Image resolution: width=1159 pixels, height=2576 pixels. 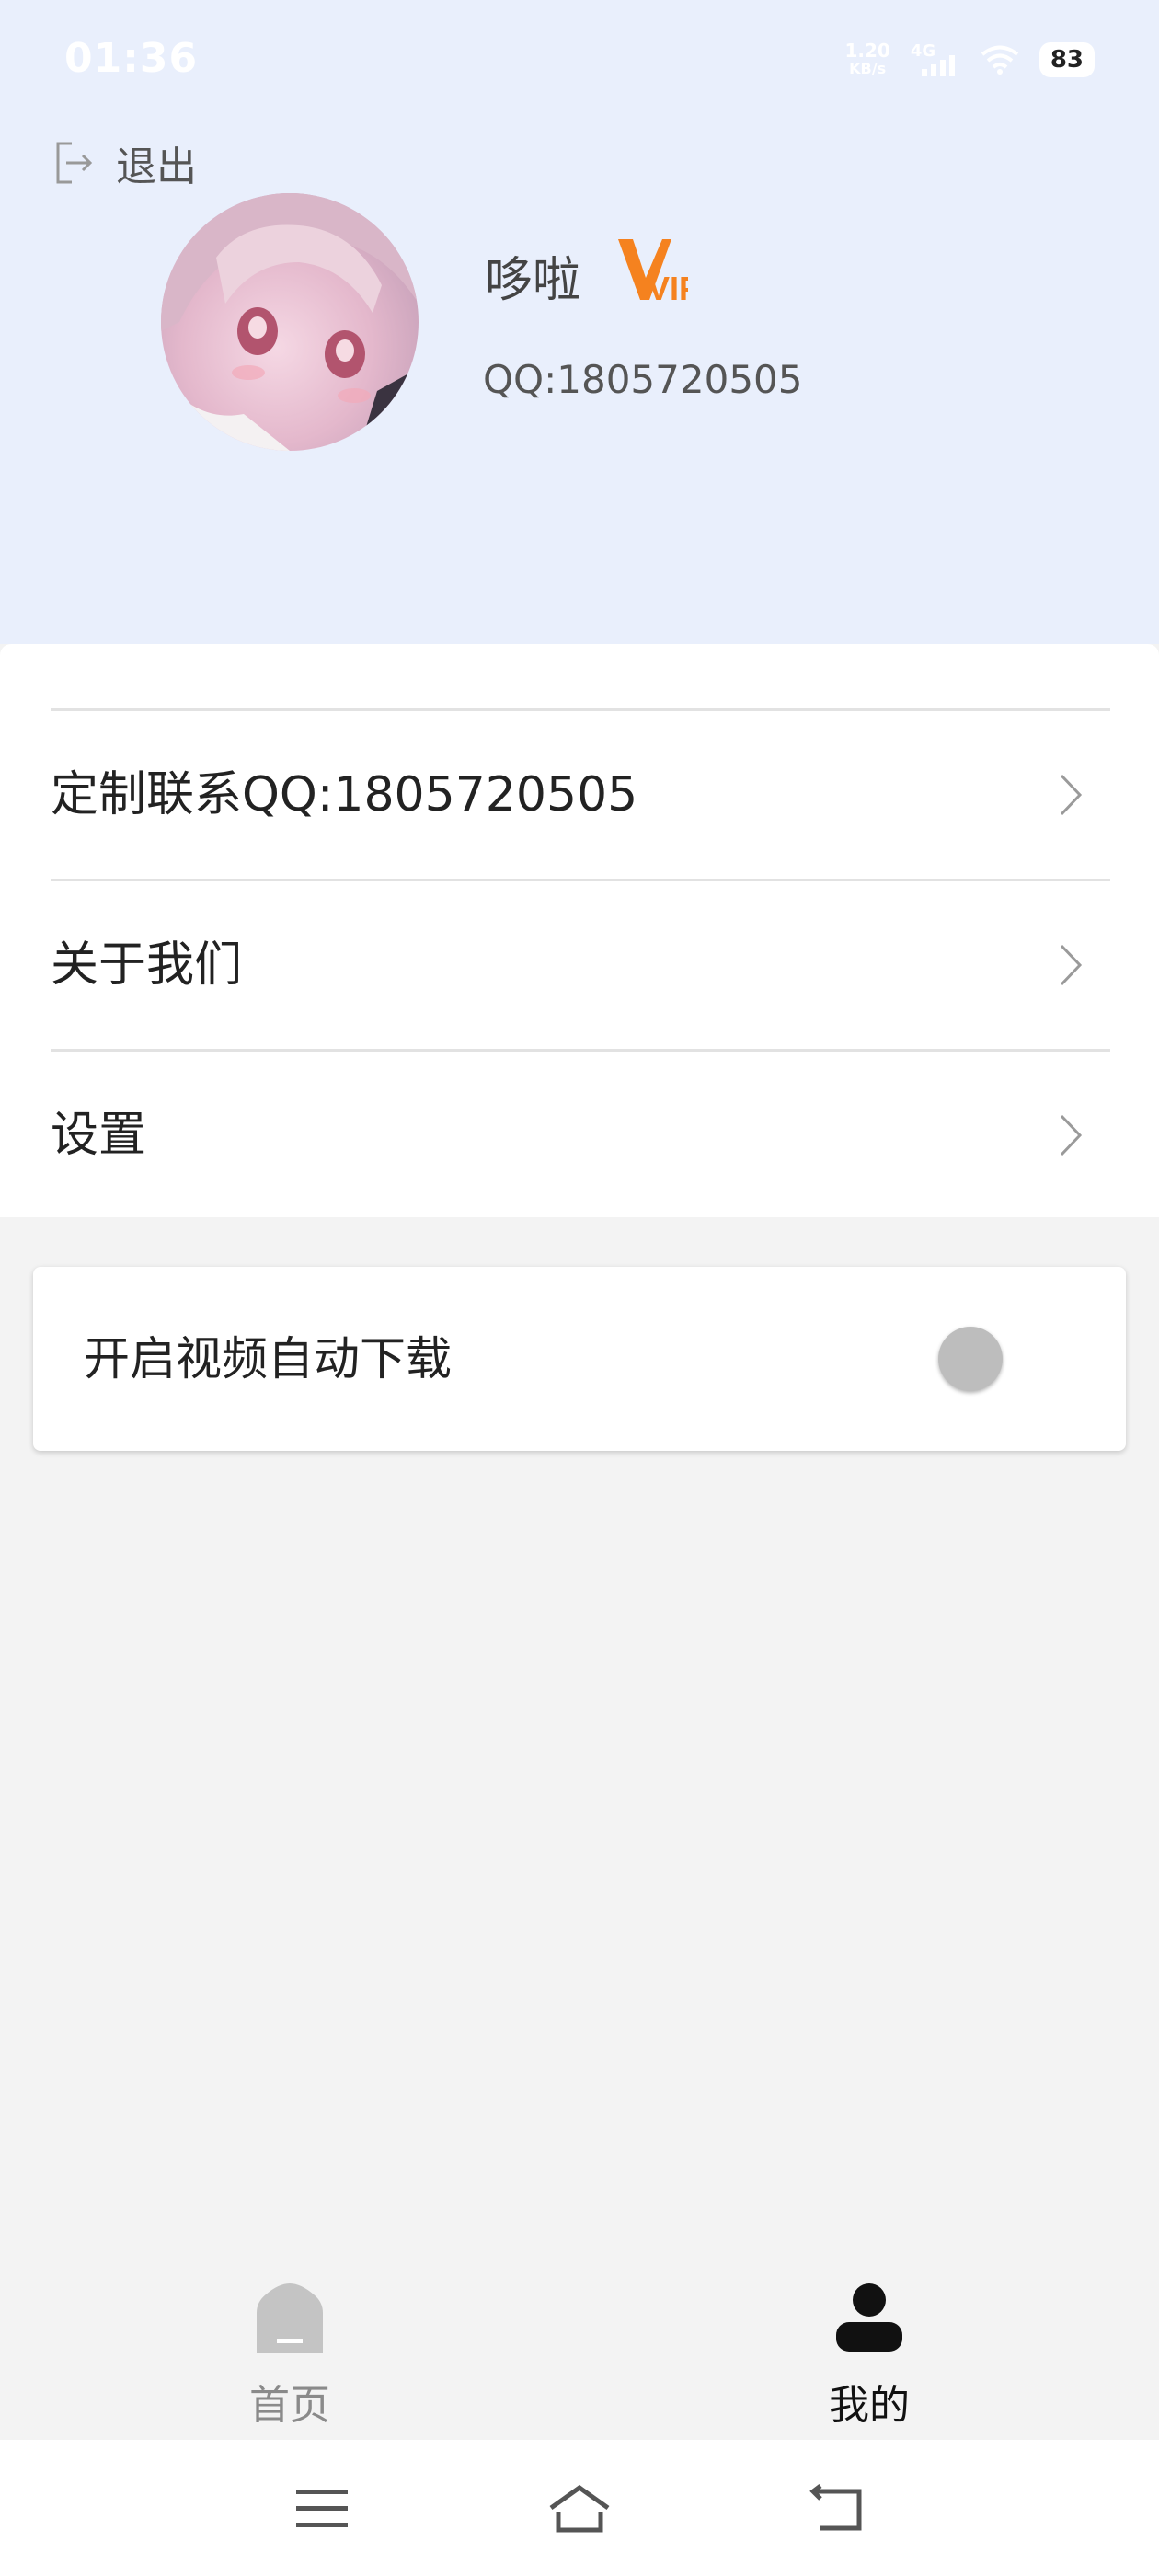 I want to click on tab-home: 首页, so click(x=290, y=2351).